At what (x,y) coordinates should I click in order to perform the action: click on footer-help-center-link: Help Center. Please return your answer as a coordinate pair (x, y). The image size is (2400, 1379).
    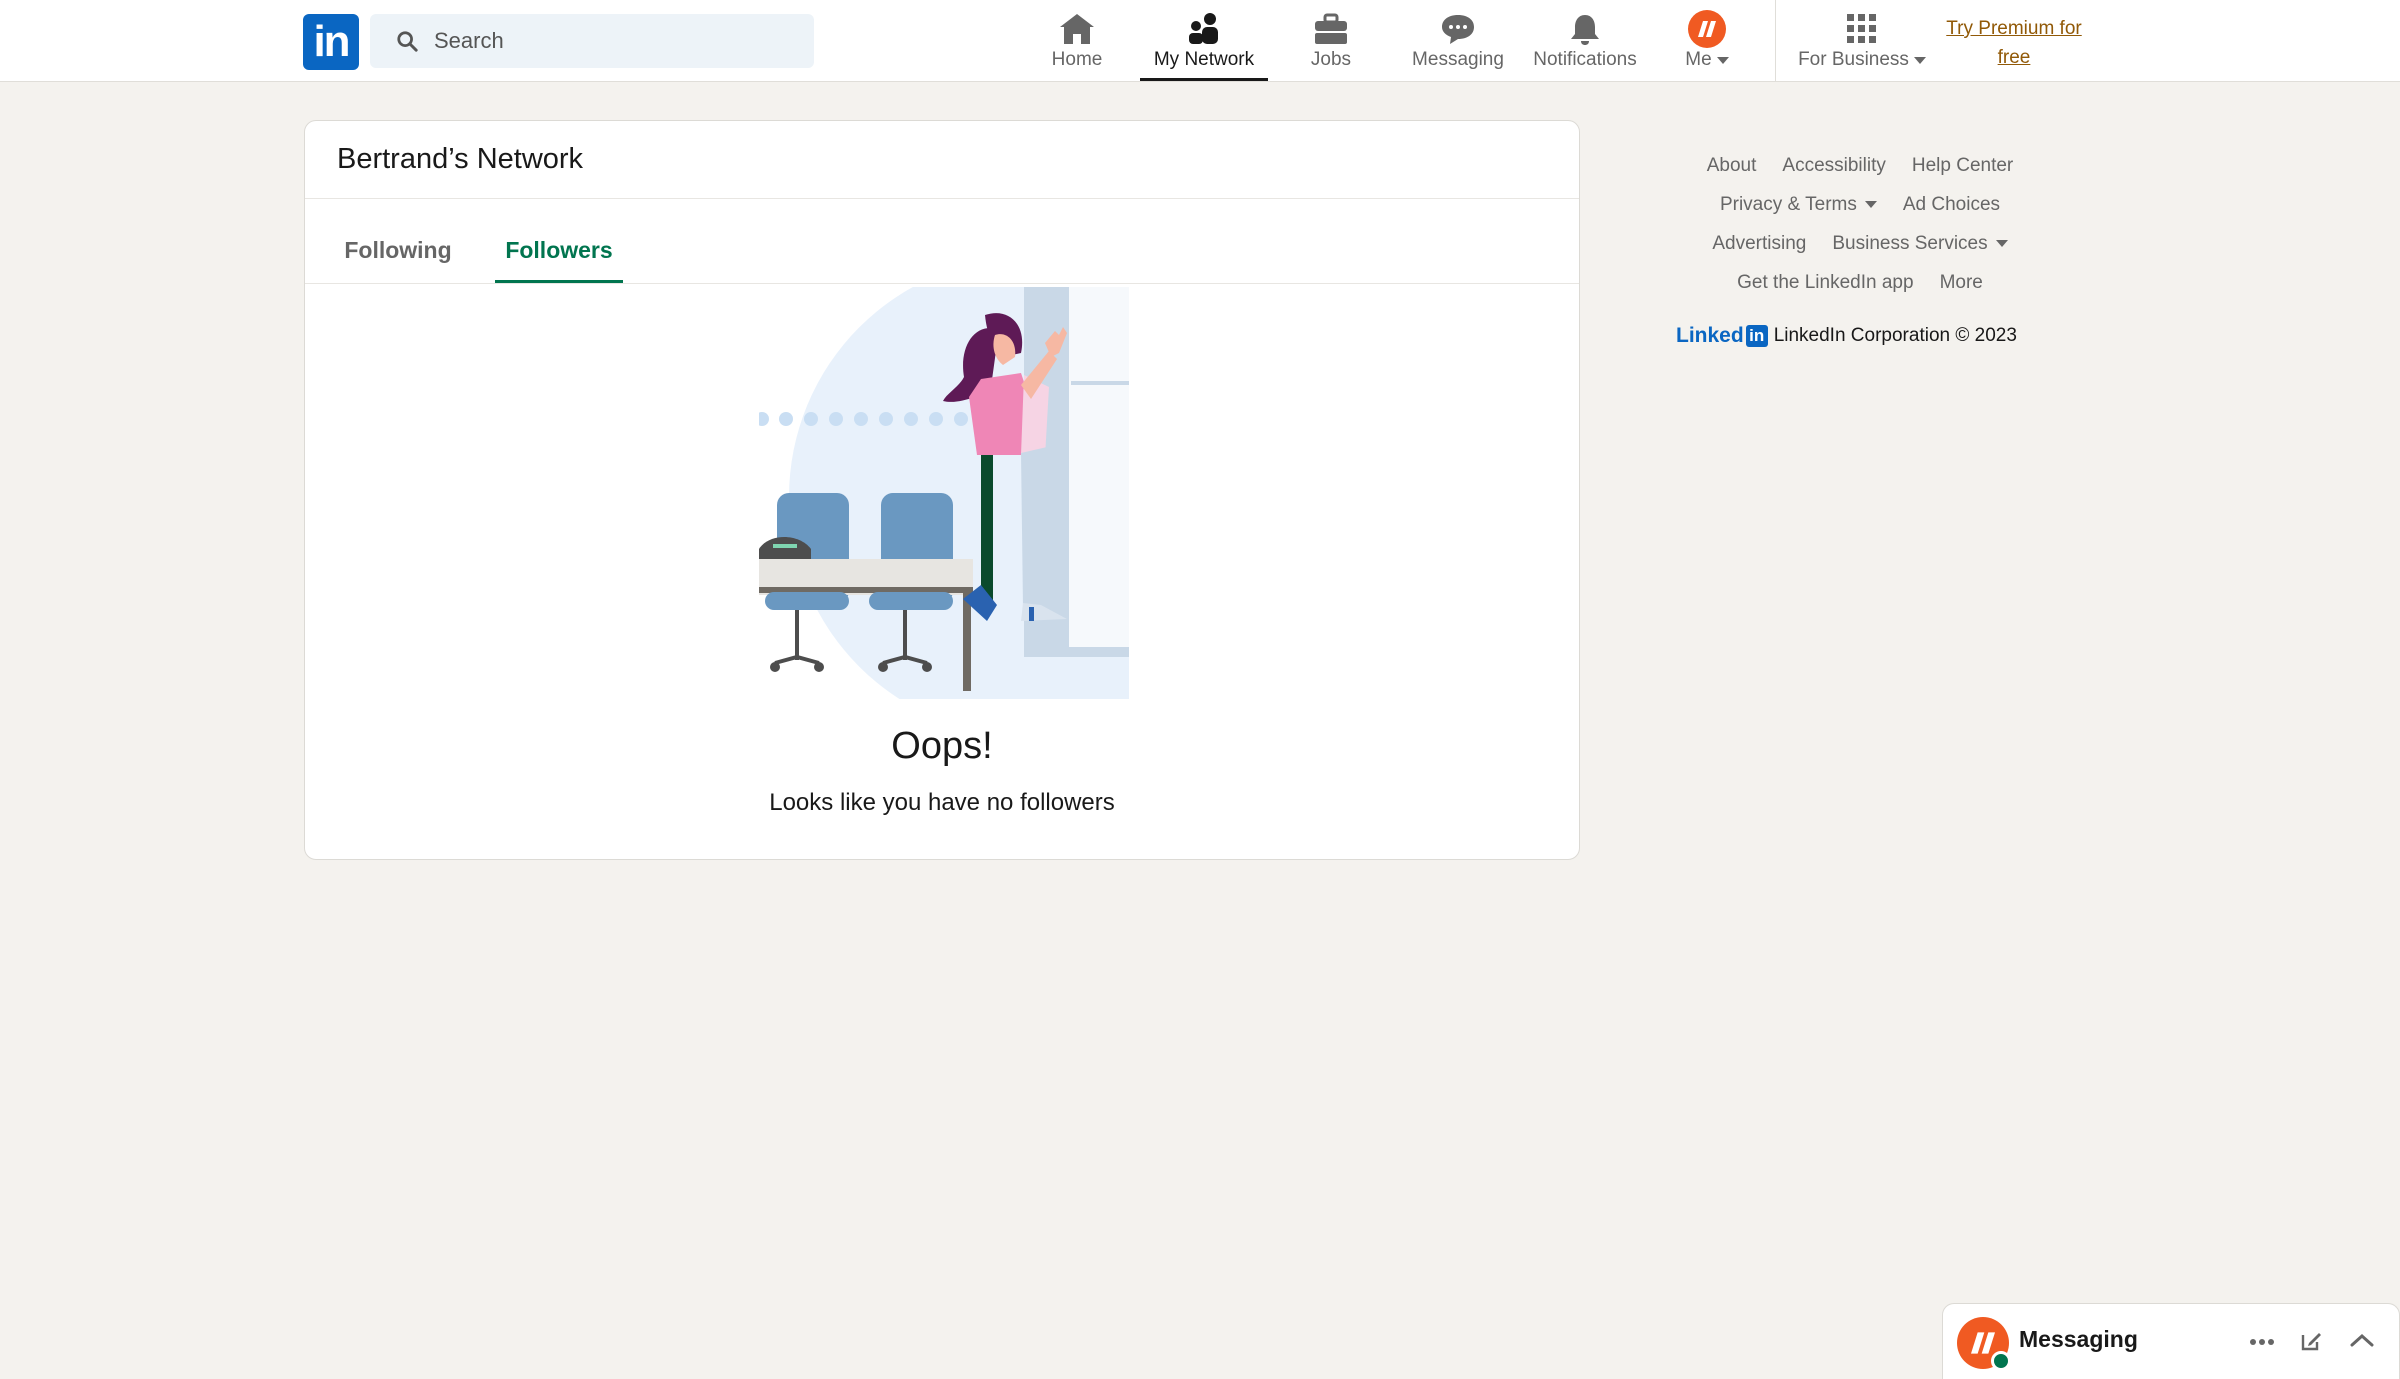
    Looking at the image, I should click on (1962, 166).